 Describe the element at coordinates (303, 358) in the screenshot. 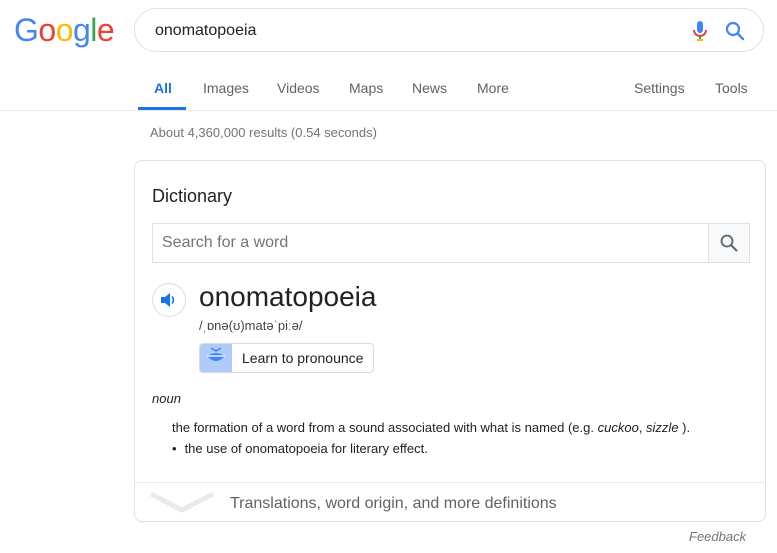

I see `learn-to-pronounce-label: Learn to pronounce` at that location.